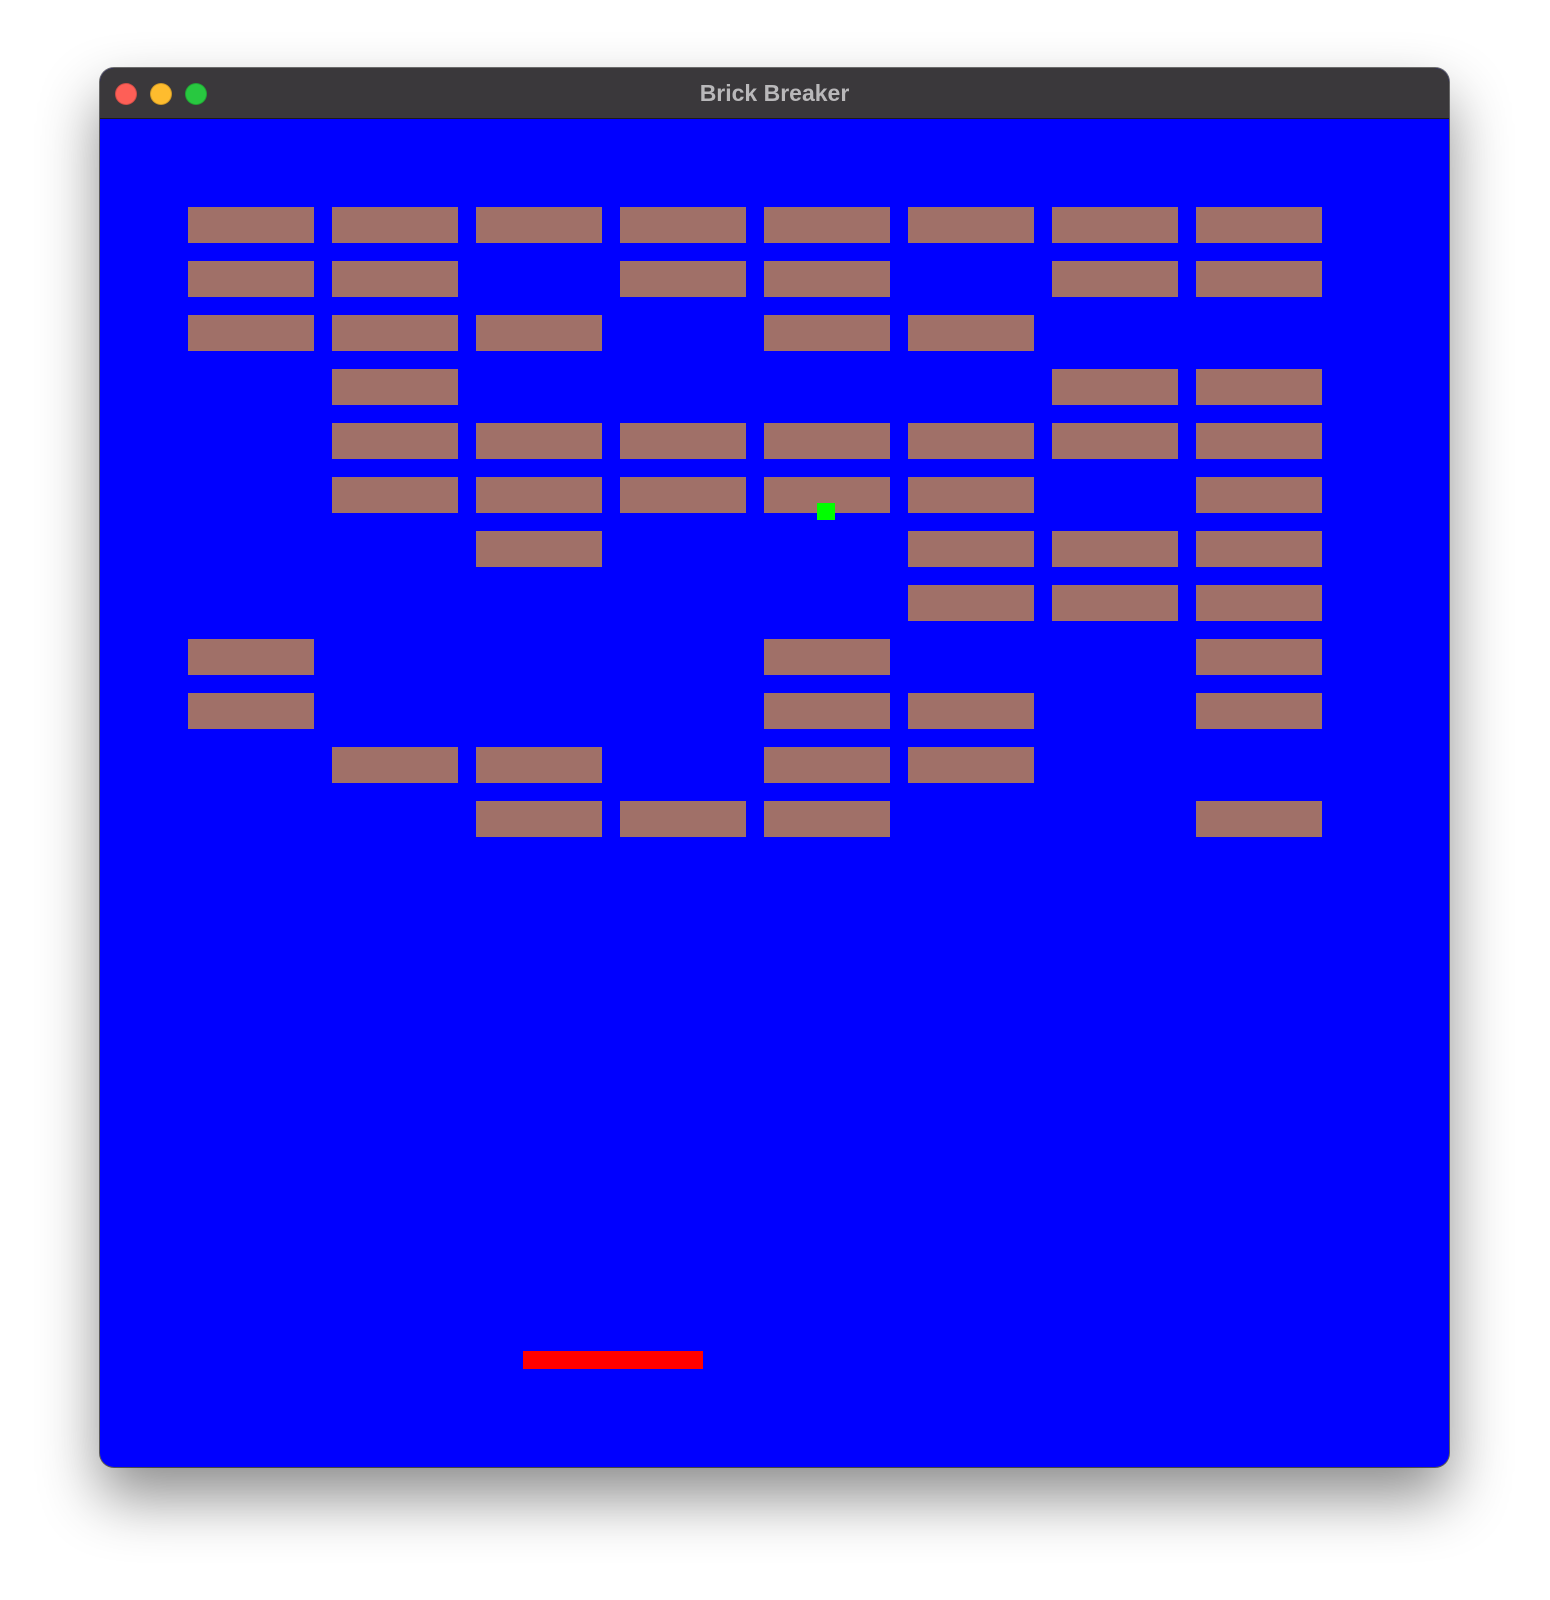 This screenshot has height=1600, width=1550. What do you see at coordinates (613, 1360) in the screenshot?
I see `paddle` at bounding box center [613, 1360].